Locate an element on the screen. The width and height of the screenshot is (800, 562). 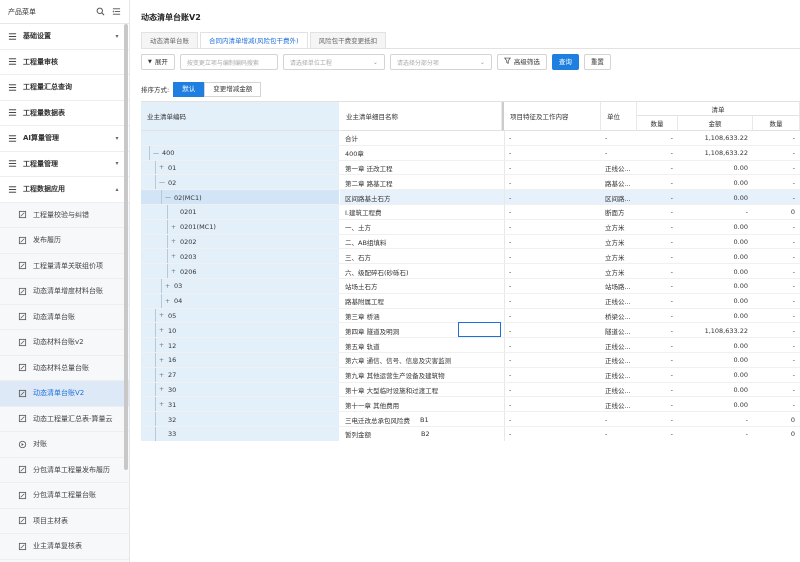
sidebar-item: AI算量管理 ▾ is located at coordinates (64, 139).